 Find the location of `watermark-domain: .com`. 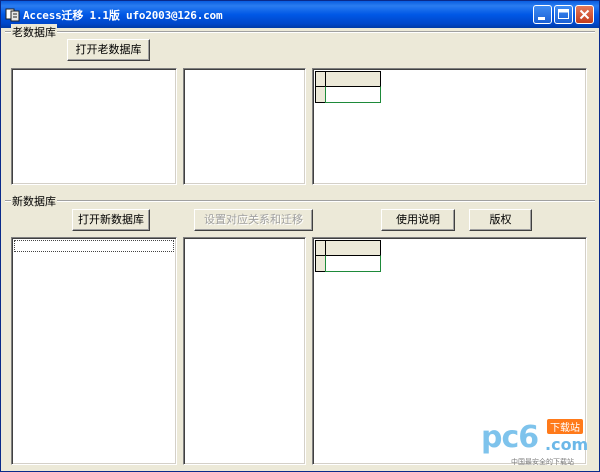

watermark-domain: .com is located at coordinates (567, 444).